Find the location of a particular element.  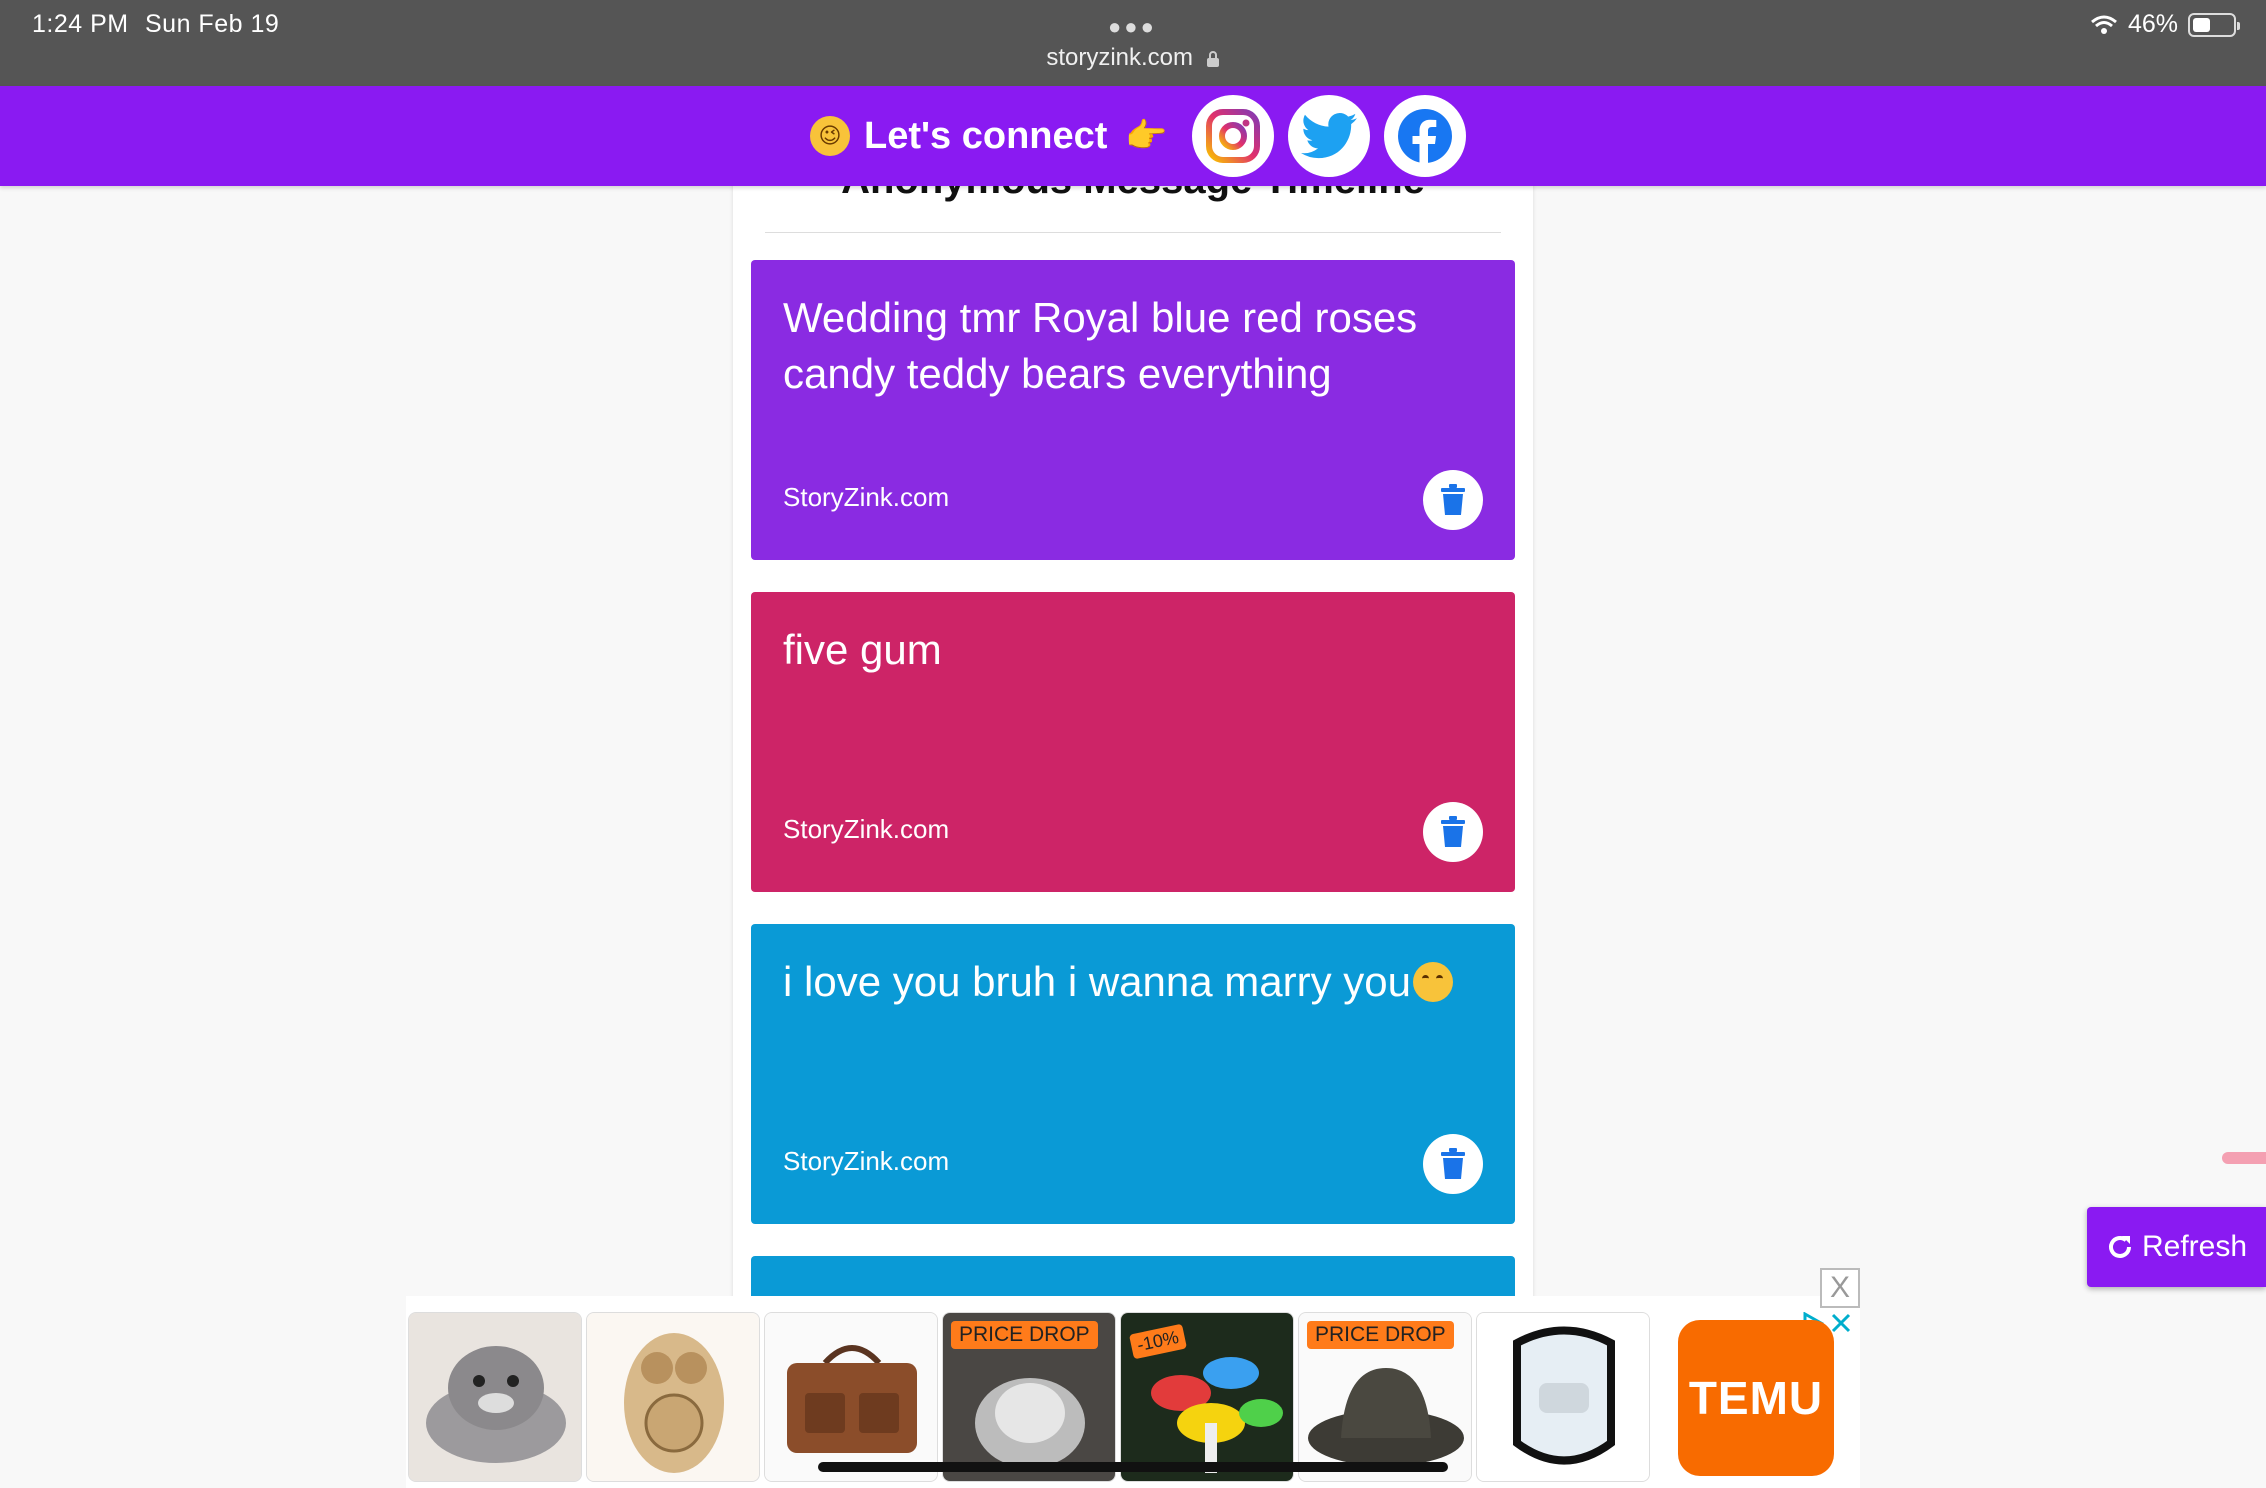

divider is located at coordinates (1133, 232).